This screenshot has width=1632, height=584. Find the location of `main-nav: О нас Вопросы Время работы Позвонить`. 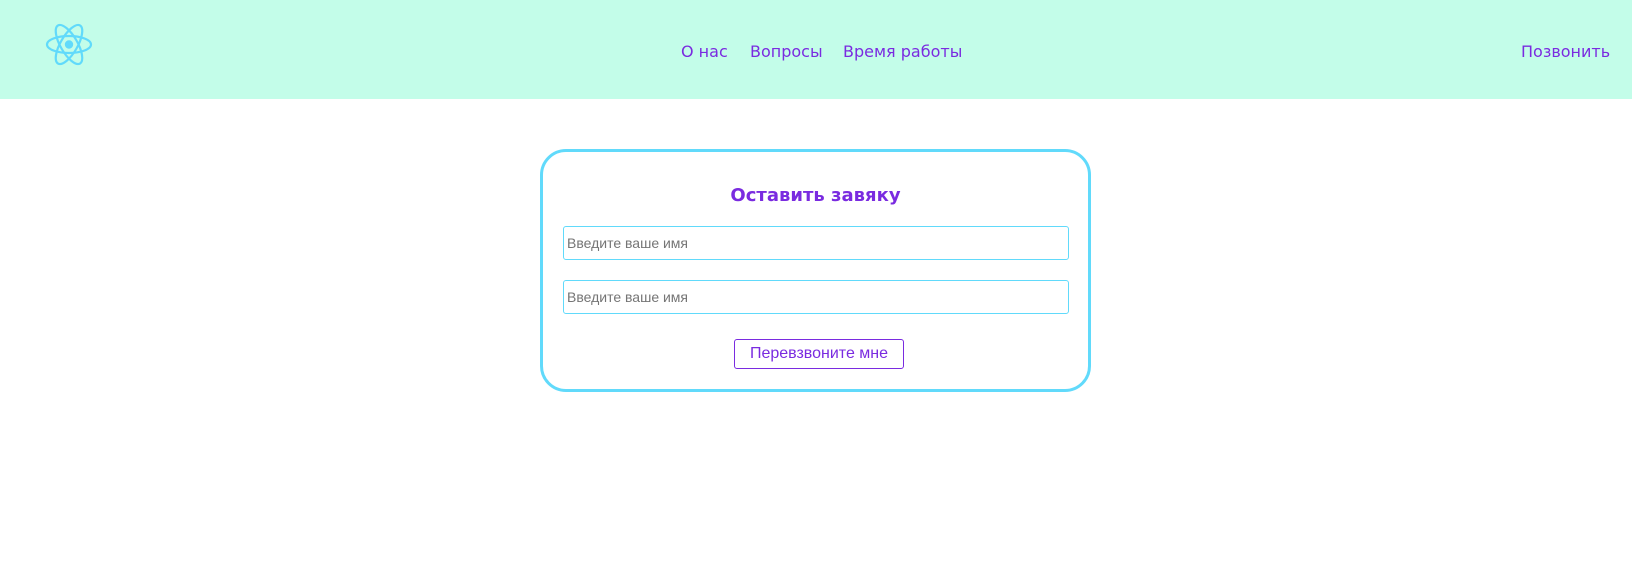

main-nav: О нас Вопросы Время работы Позвонить is located at coordinates (816, 52).